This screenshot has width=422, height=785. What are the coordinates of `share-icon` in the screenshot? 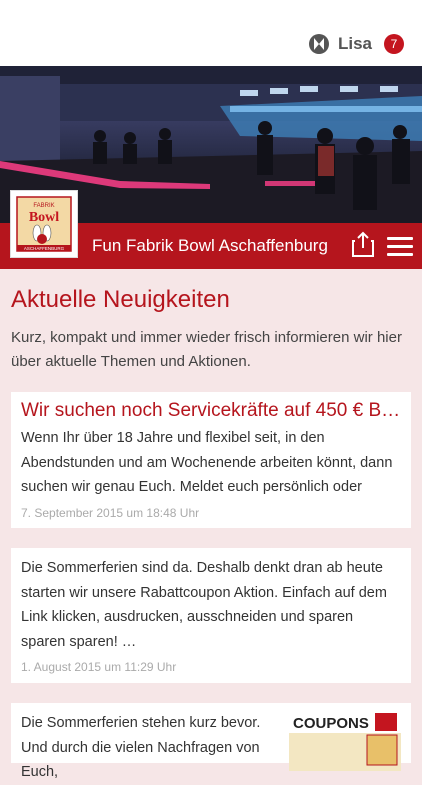 It's located at (363, 244).